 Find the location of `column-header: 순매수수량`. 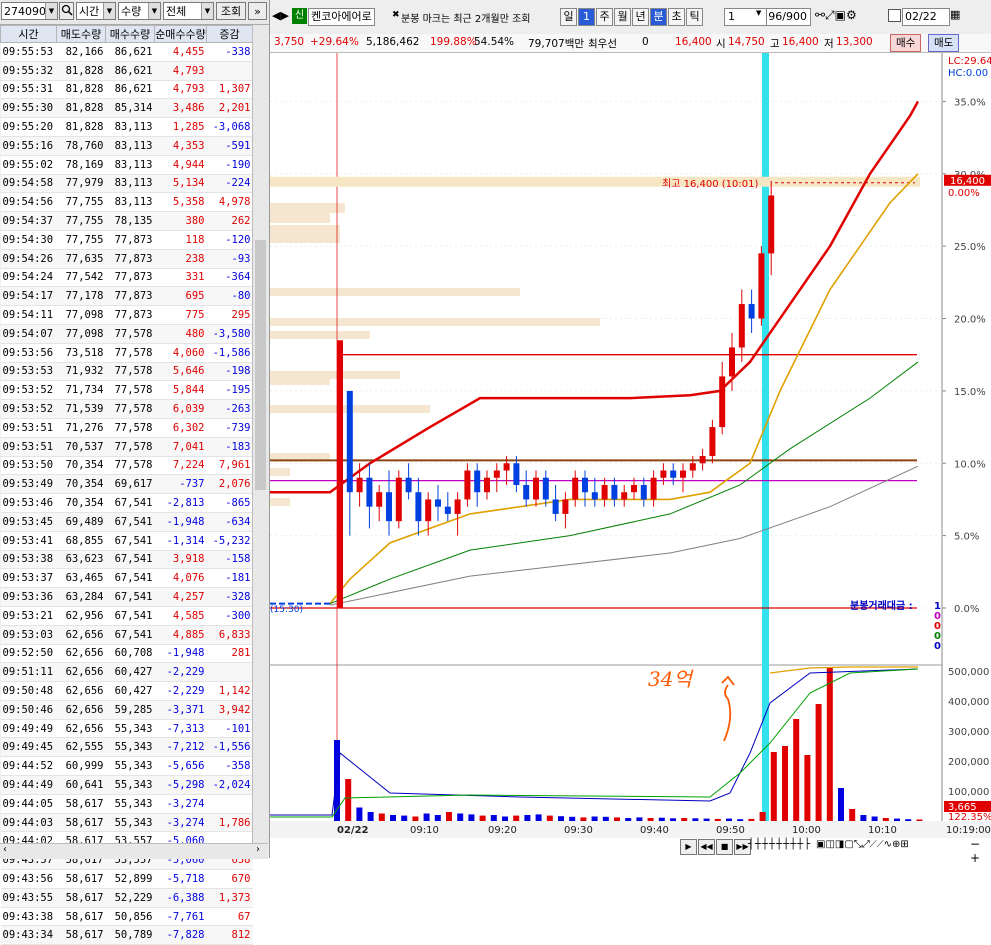

column-header: 순매수수량 is located at coordinates (180, 34).